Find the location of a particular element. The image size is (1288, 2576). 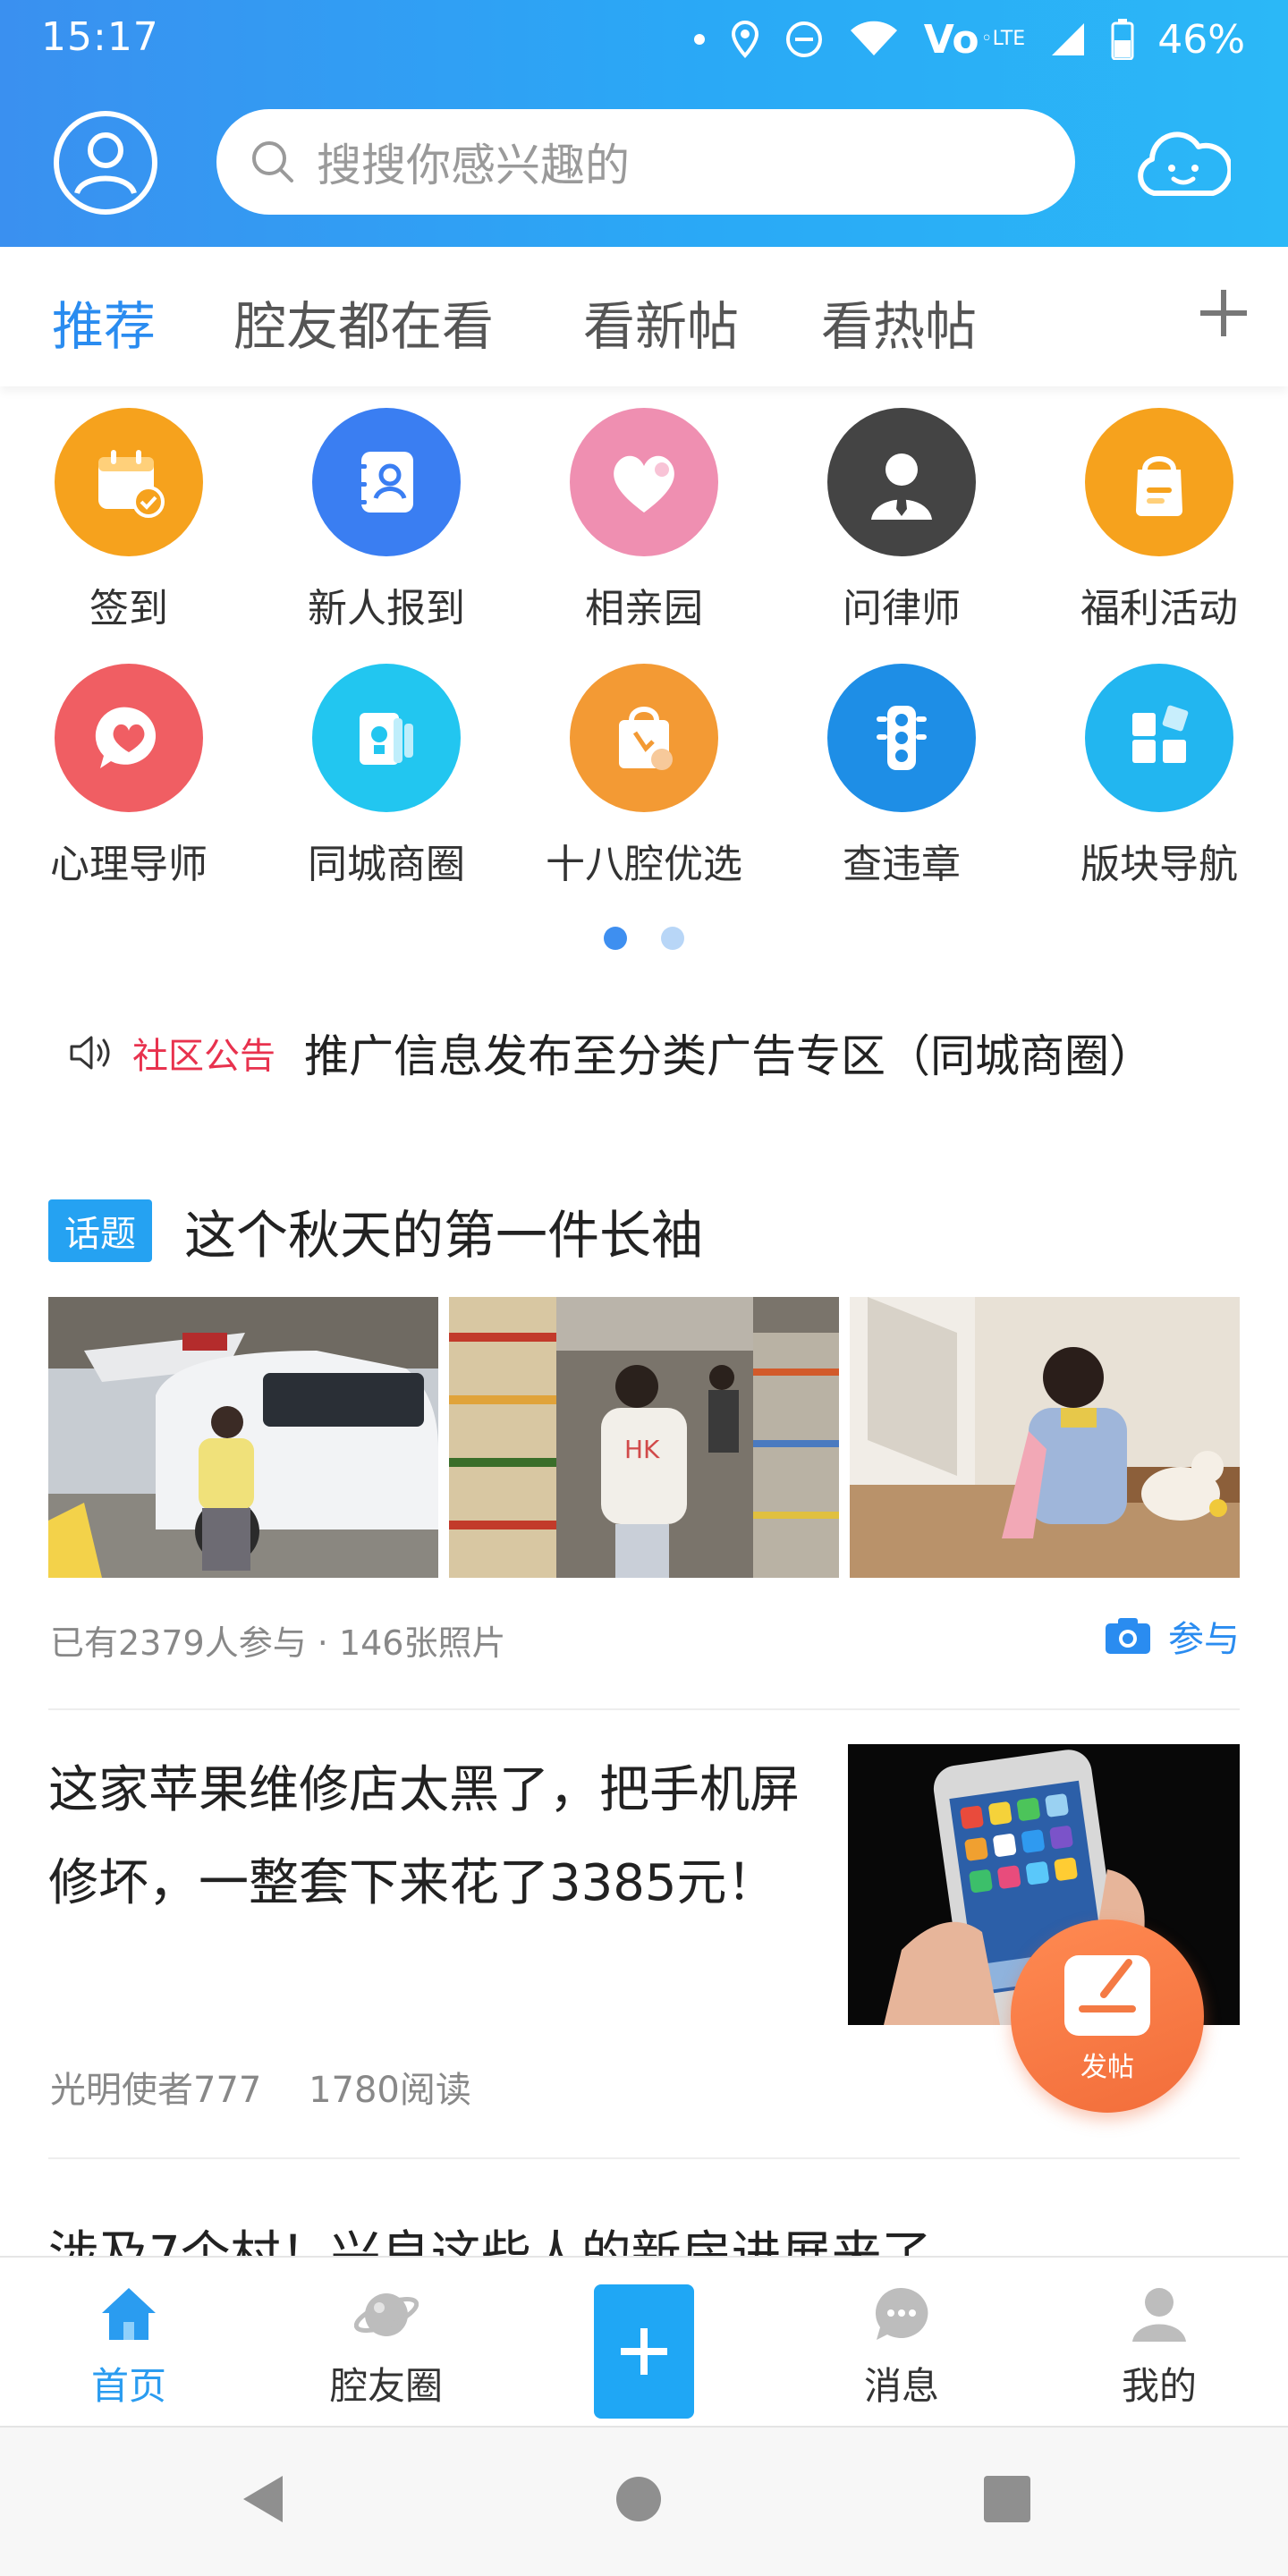

grid-item-traffic-violations: 查违章 is located at coordinates (901, 776).